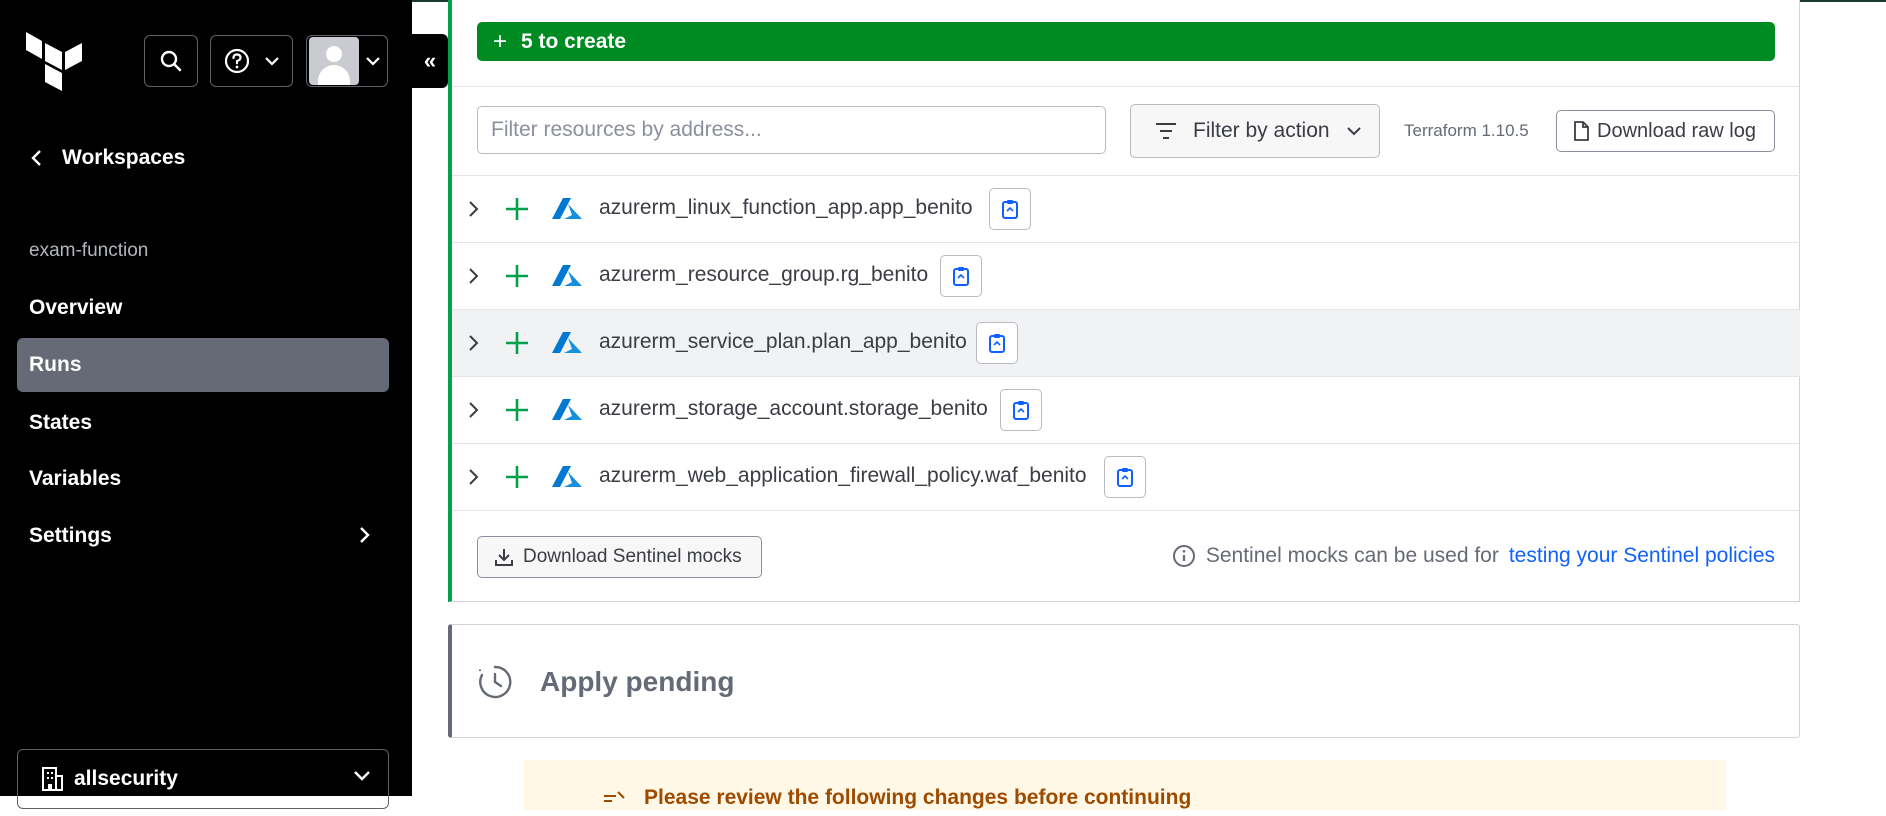 Image resolution: width=1886 pixels, height=816 pixels. Describe the element at coordinates (504, 557) in the screenshot. I see `download-icon` at that location.